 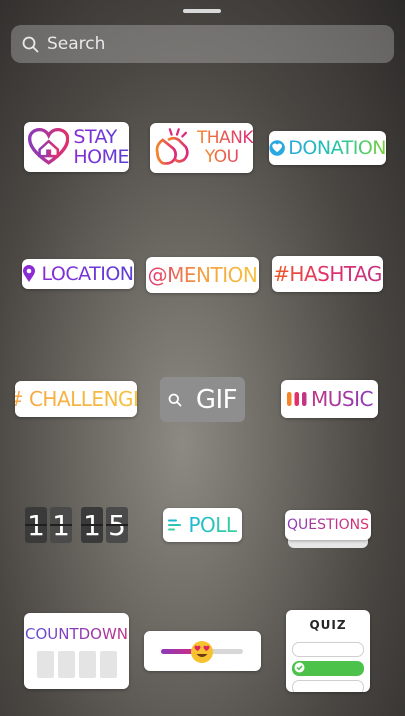 What do you see at coordinates (342, 399) in the screenshot?
I see `music-label: MUSIC` at bounding box center [342, 399].